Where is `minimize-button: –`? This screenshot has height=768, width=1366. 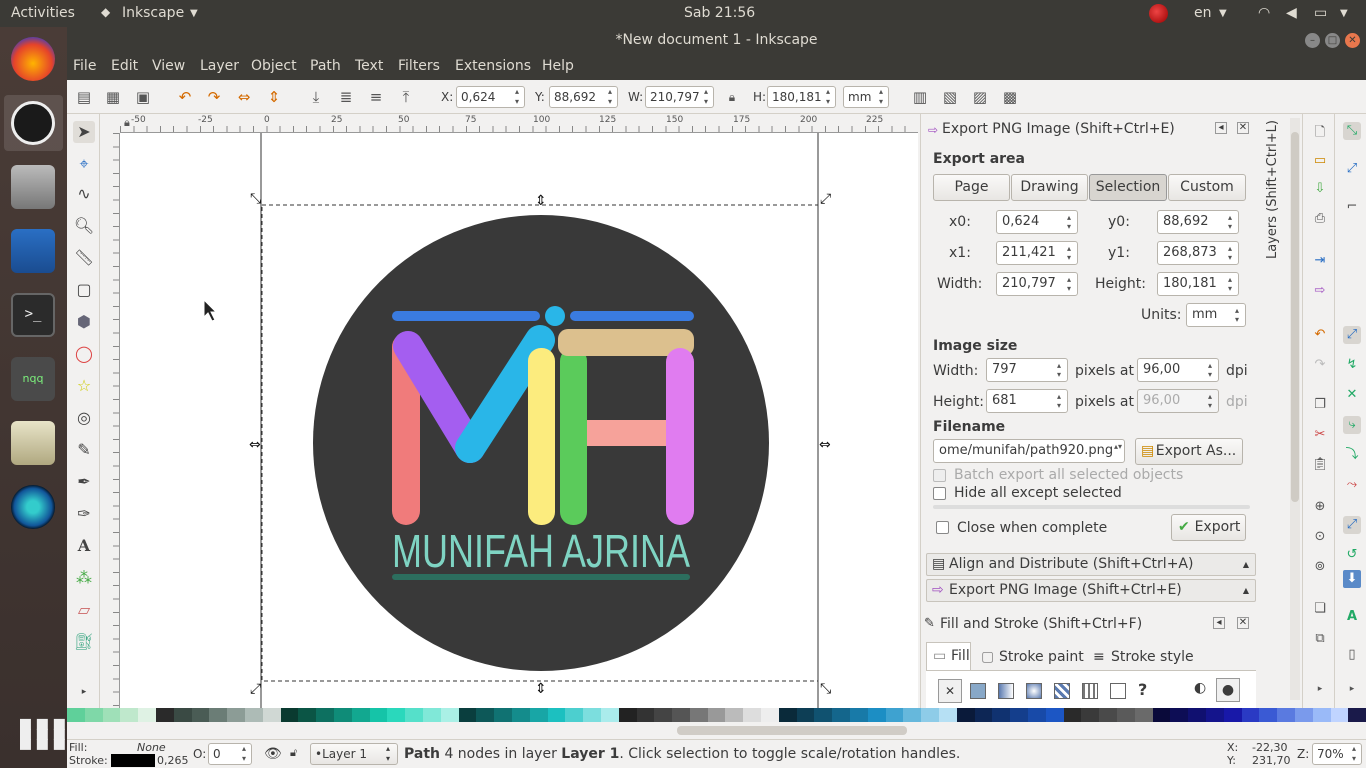
minimize-button: – is located at coordinates (1312, 40).